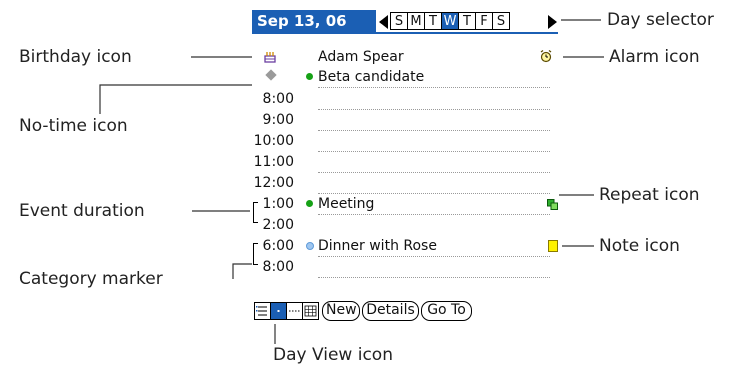  I want to click on event-slot: Adam Spear, so click(434, 57).